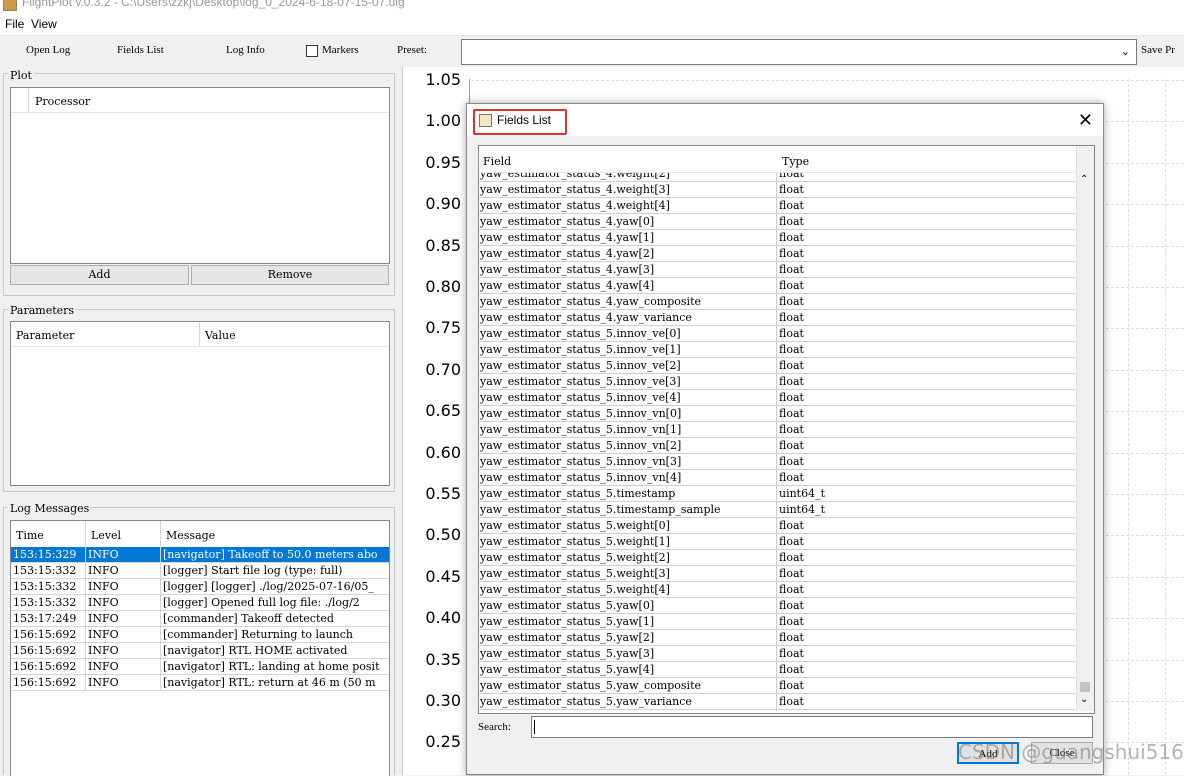 Image resolution: width=1184 pixels, height=776 pixels. I want to click on table-row: yaw_estimator_status_5.innov_ve[3] float, so click(777, 382).